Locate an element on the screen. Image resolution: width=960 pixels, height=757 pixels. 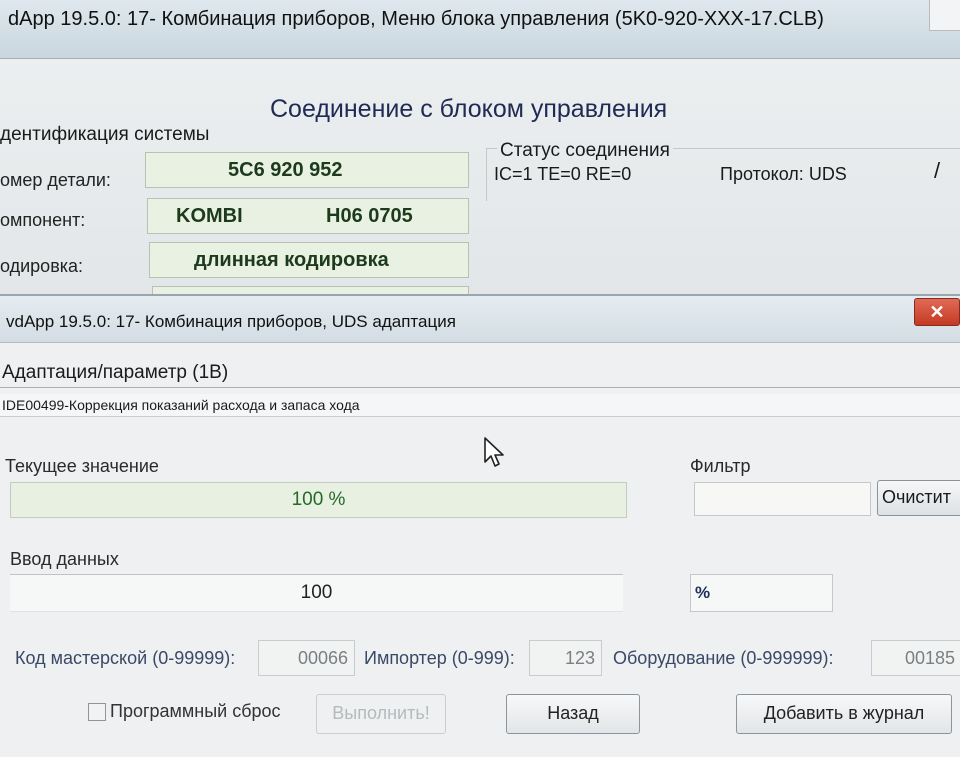
workshop-code-label: Код мастерской (0-99999): is located at coordinates (125, 658).